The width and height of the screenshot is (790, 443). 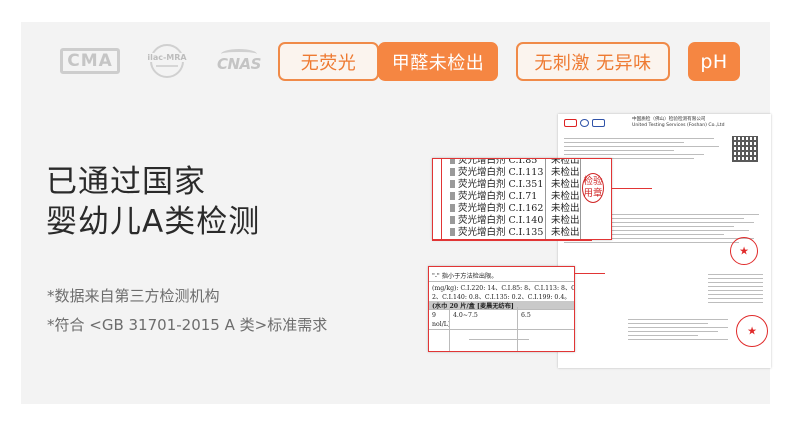 What do you see at coordinates (598, 123) in the screenshot?
I see `mini-cnas-icon` at bounding box center [598, 123].